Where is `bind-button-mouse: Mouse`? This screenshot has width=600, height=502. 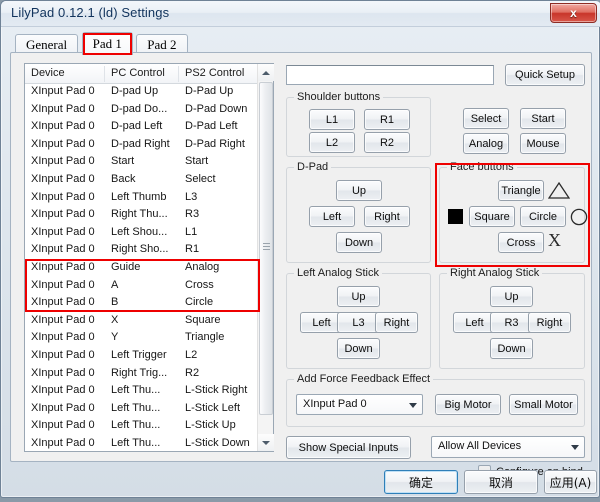
bind-button-mouse: Mouse is located at coordinates (543, 143).